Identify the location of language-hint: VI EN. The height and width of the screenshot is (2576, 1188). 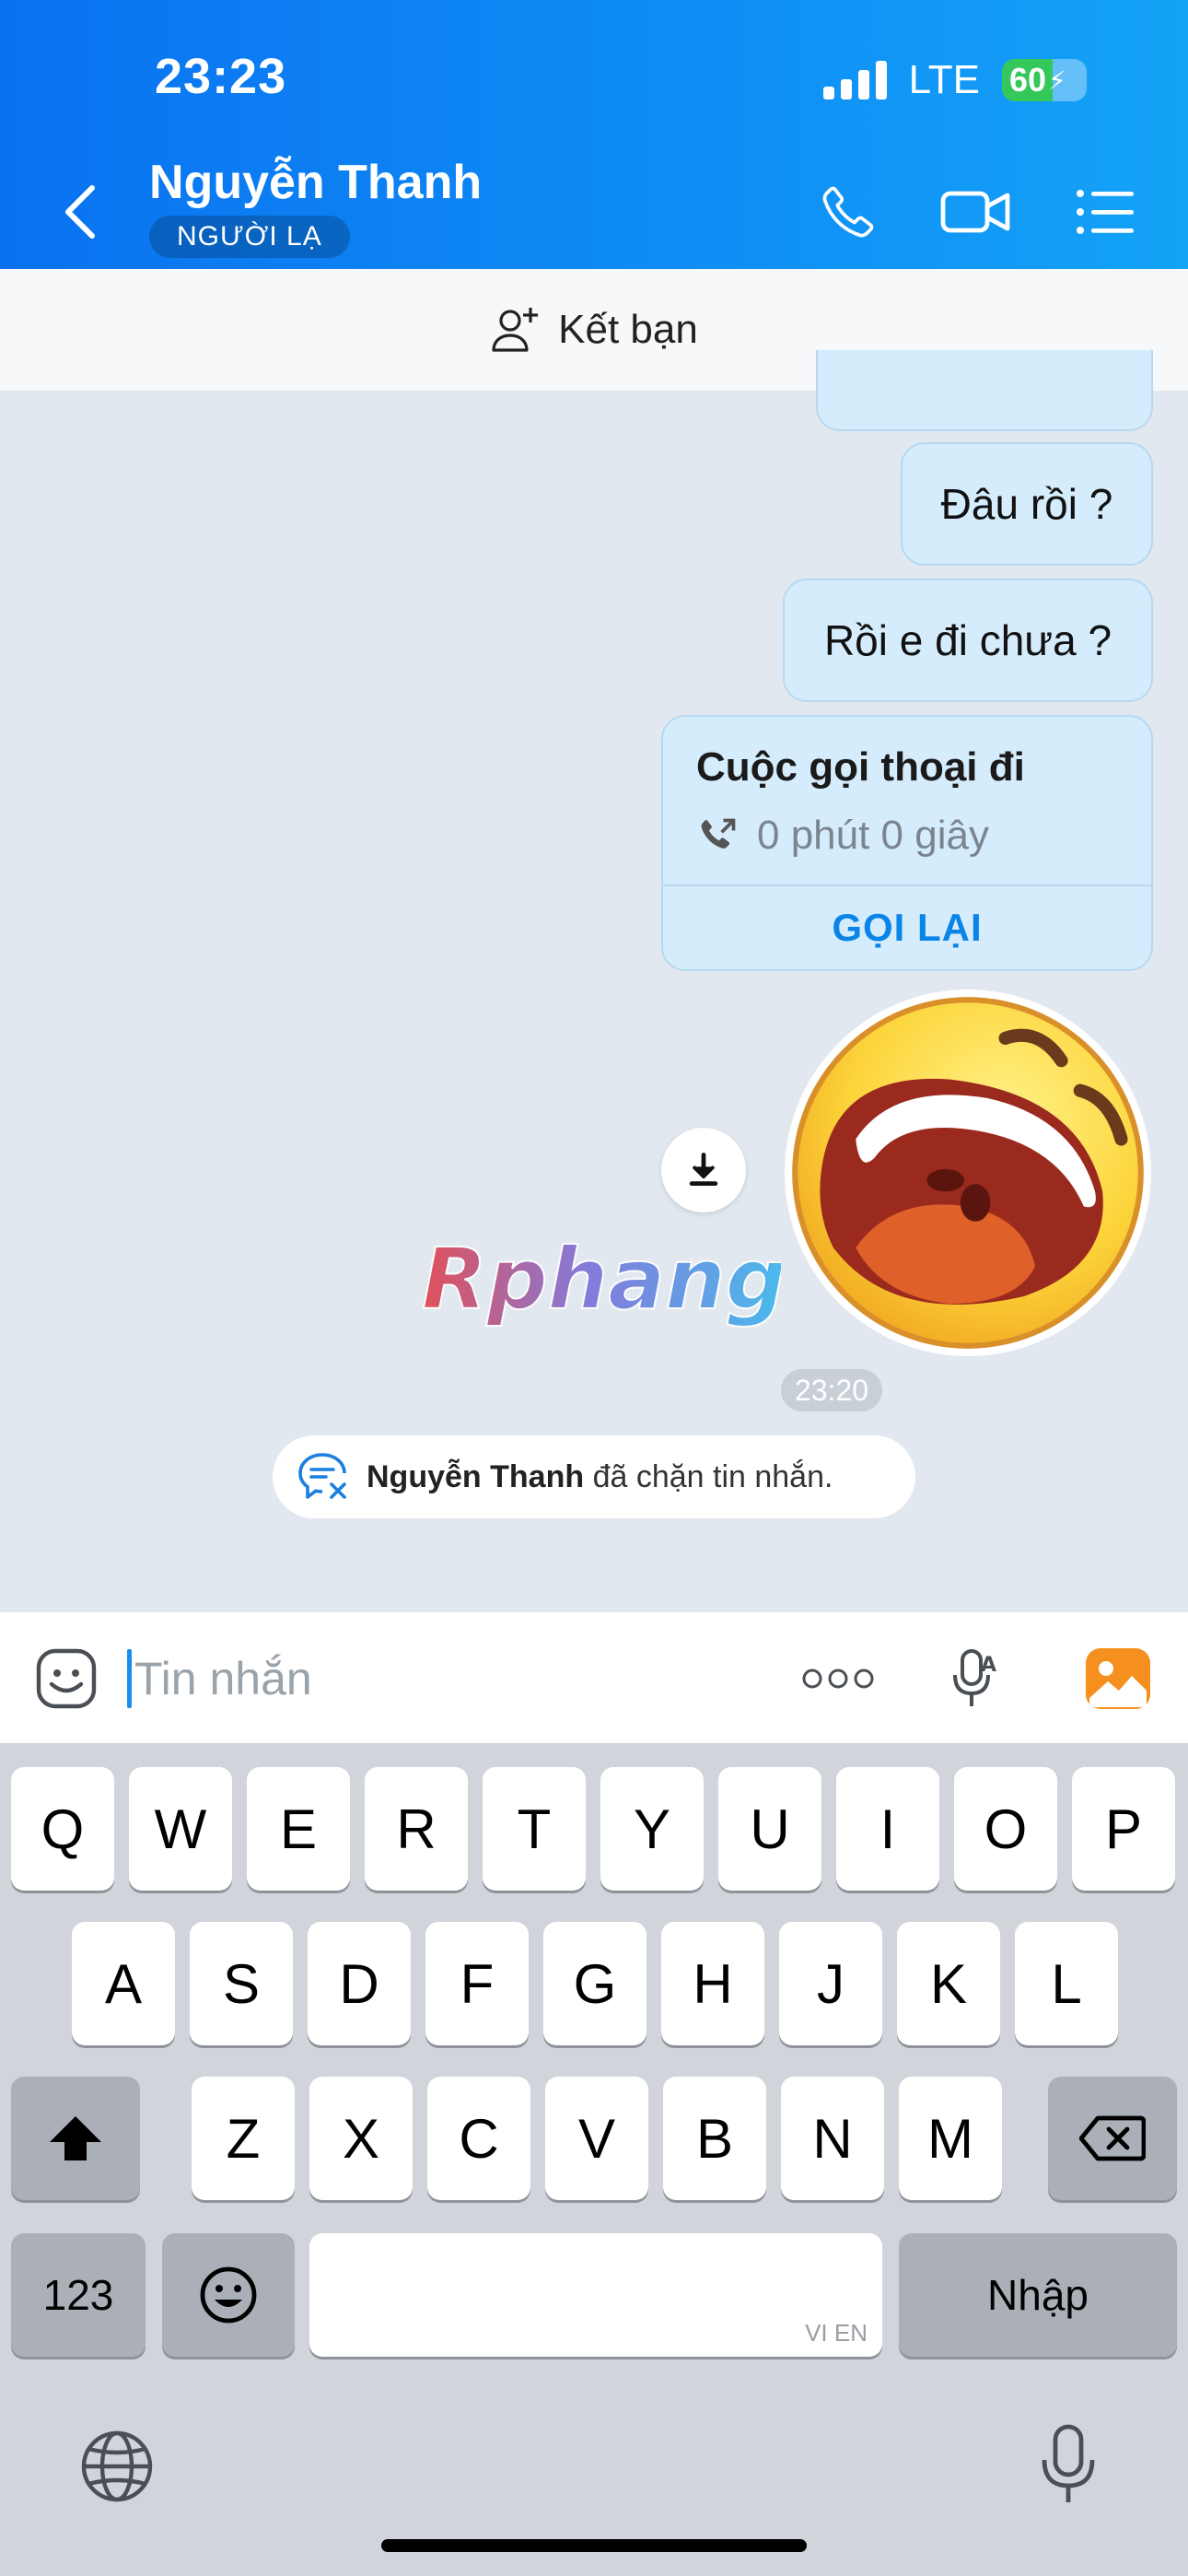
(836, 2333).